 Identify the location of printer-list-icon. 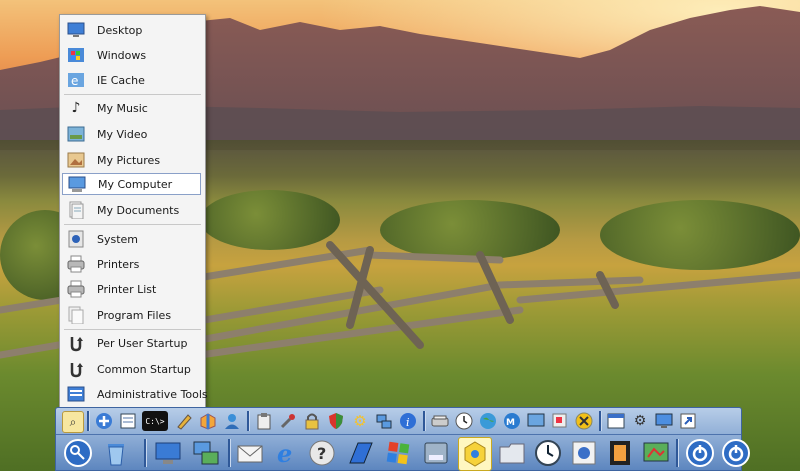
(76, 289).